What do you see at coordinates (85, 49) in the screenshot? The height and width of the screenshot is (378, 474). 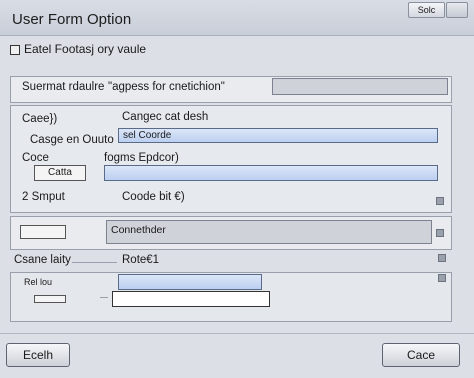 I see `header-label: Eatel Footasj ory vaule` at bounding box center [85, 49].